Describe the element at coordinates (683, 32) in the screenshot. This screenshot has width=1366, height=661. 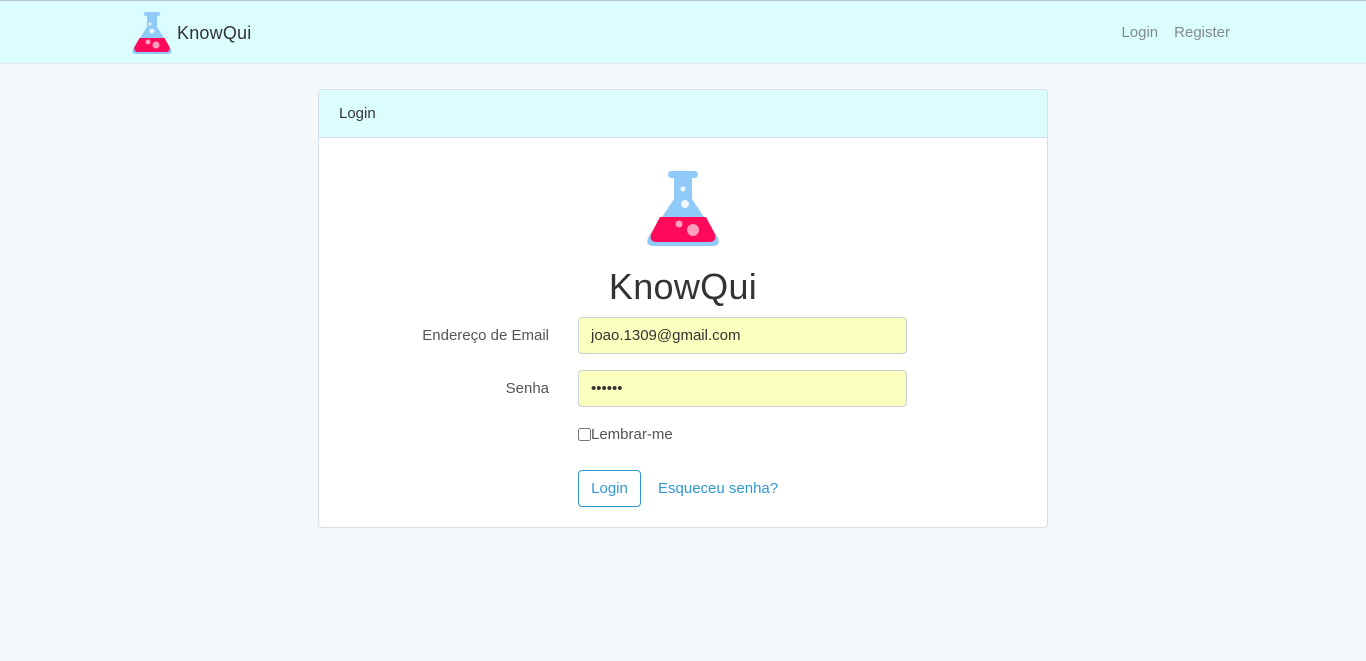
I see `navbar: KnowQui Login Register` at that location.